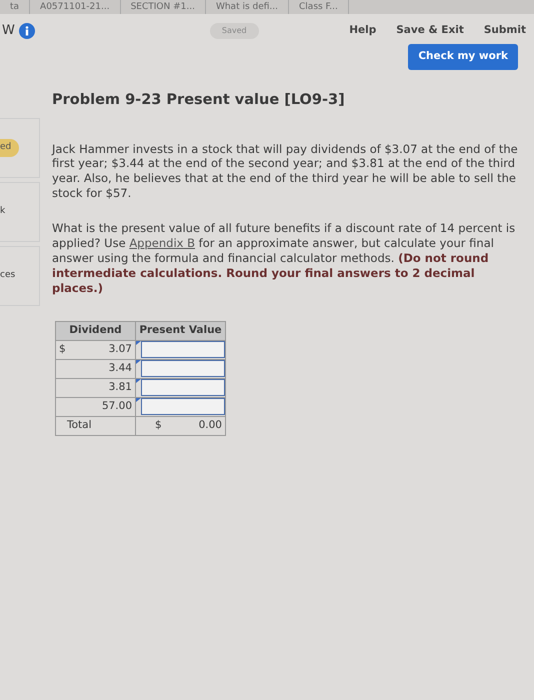 Image resolution: width=534 pixels, height=700 pixels. I want to click on total-label: Total, so click(79, 425).